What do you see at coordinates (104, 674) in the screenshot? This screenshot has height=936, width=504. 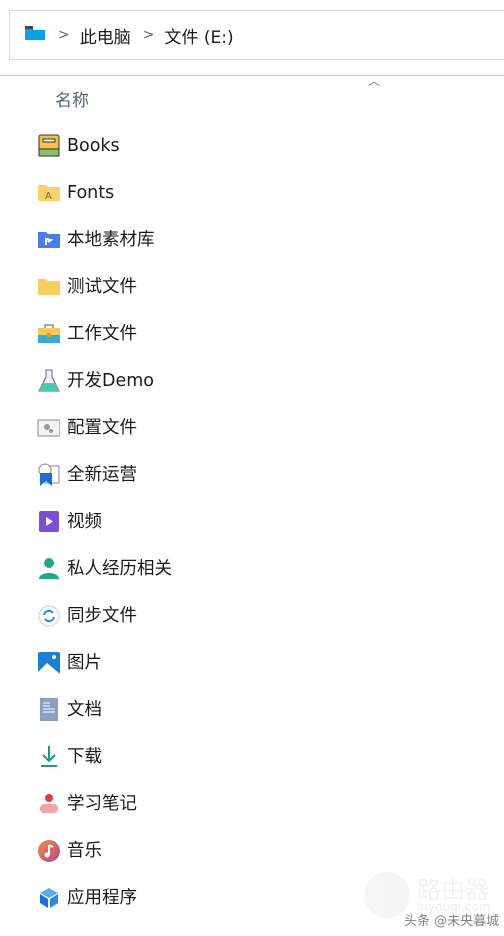 I see `list-item: 图片` at bounding box center [104, 674].